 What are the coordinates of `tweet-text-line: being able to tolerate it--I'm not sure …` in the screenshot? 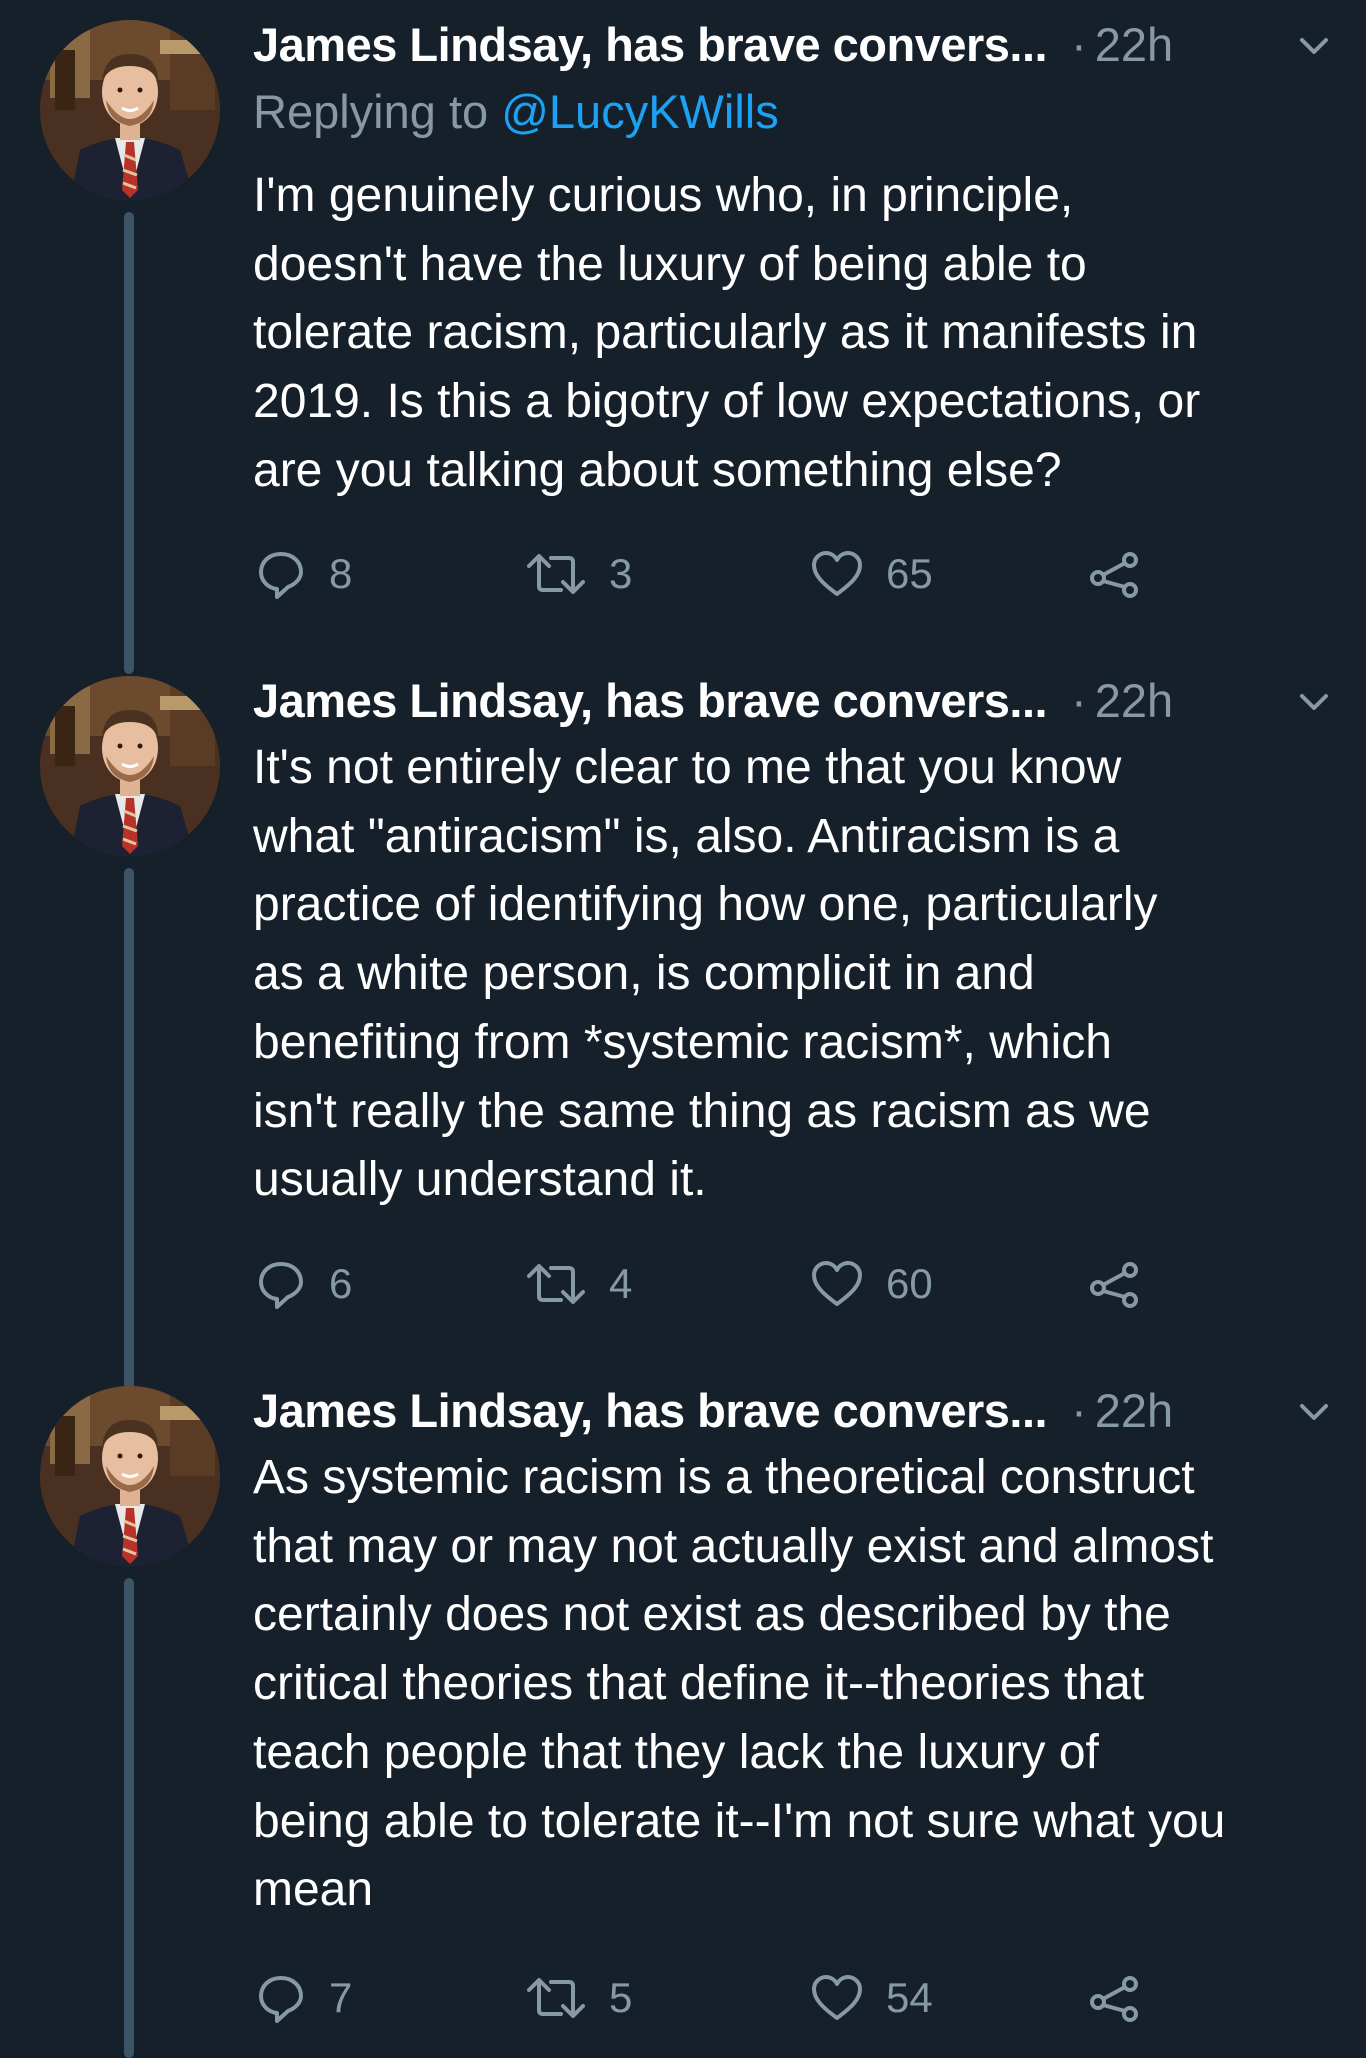 It's located at (739, 1821).